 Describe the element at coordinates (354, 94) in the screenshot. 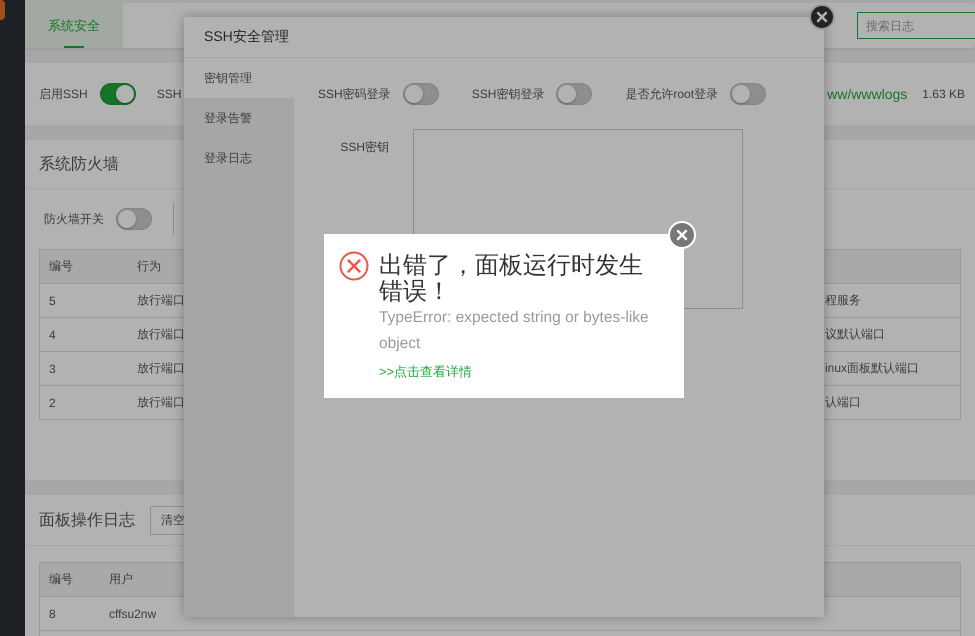

I see `switch-label: SSH密码登录` at that location.